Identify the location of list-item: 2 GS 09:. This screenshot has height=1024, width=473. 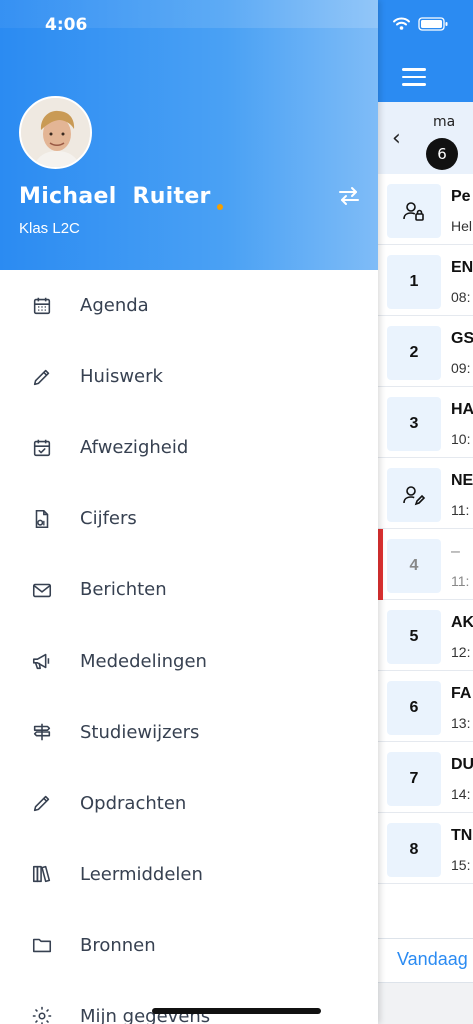
(425, 351).